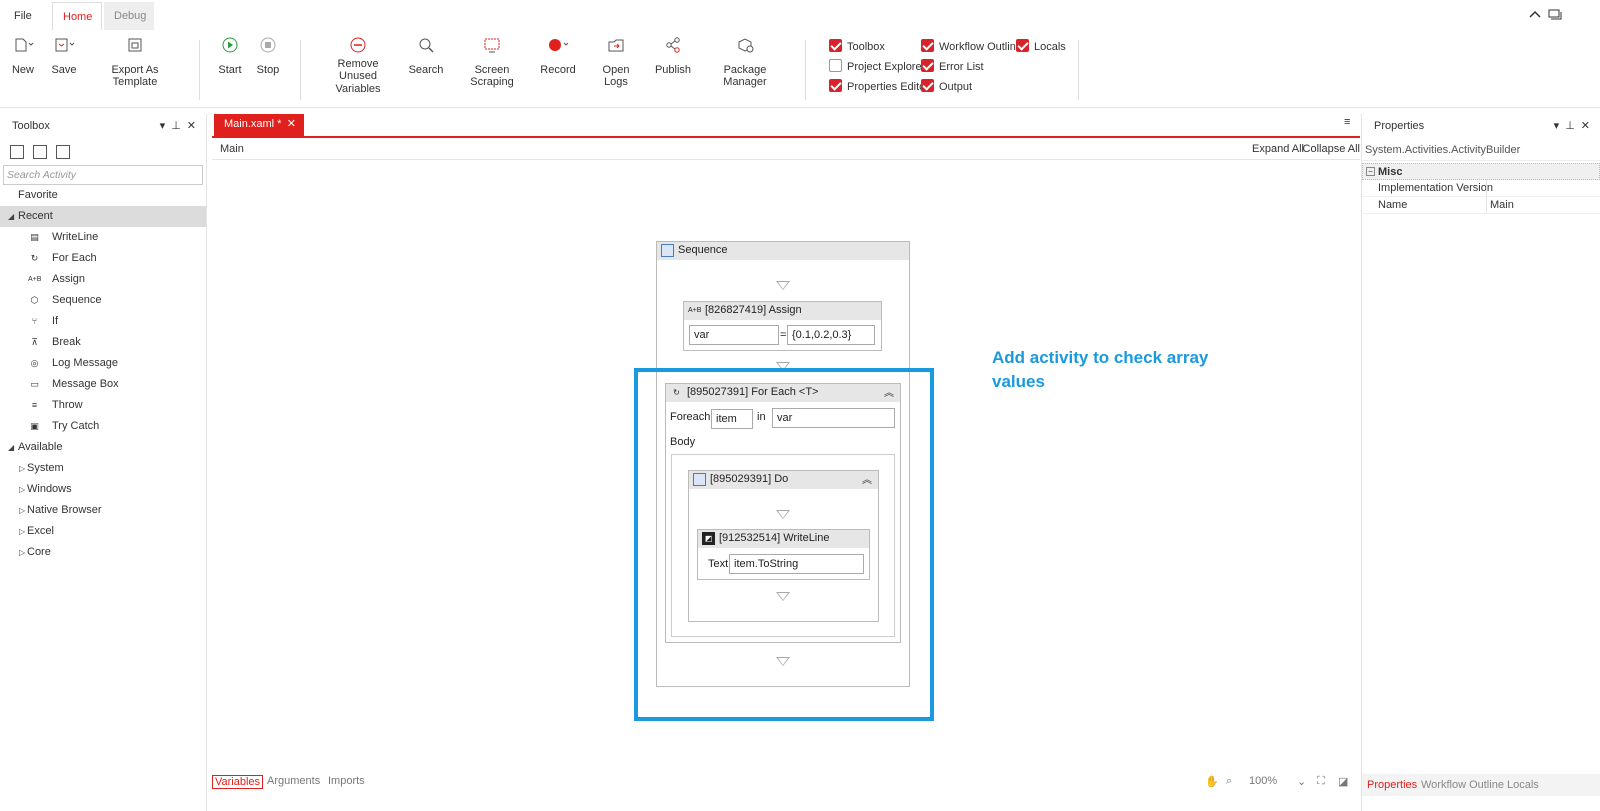  Describe the element at coordinates (34, 300) in the screenshot. I see `sequence-icon: ⬡` at that location.